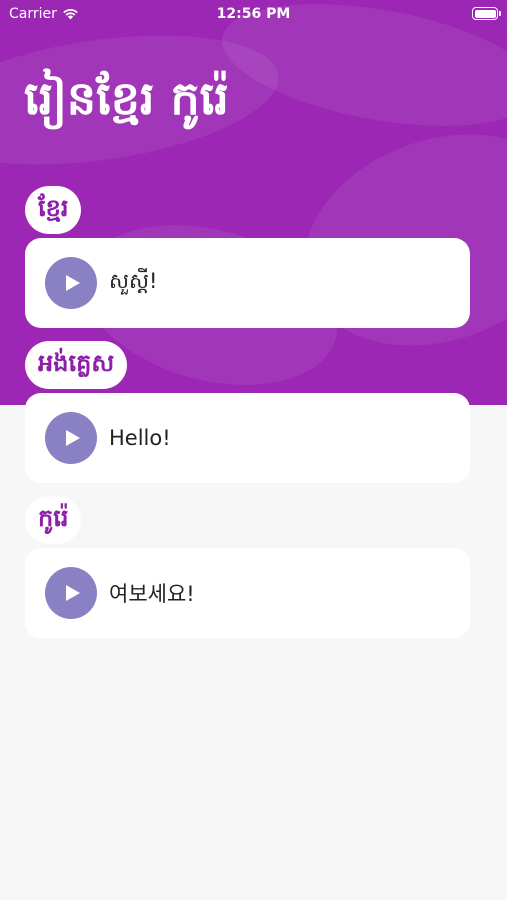 This screenshot has width=507, height=900. What do you see at coordinates (53, 210) in the screenshot?
I see `language-label-khmer: ខ្មែរ` at bounding box center [53, 210].